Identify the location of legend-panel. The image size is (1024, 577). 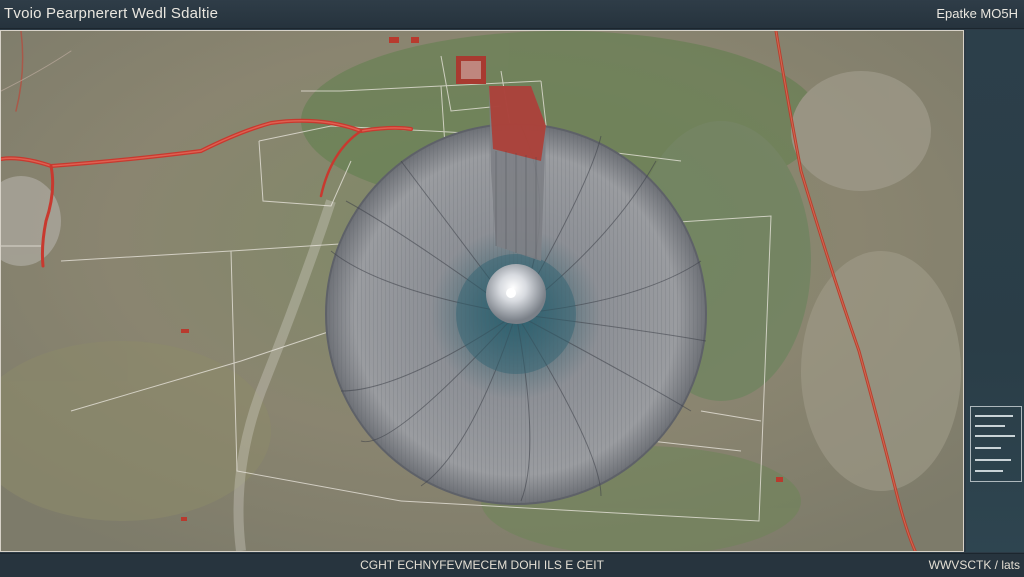
(996, 444).